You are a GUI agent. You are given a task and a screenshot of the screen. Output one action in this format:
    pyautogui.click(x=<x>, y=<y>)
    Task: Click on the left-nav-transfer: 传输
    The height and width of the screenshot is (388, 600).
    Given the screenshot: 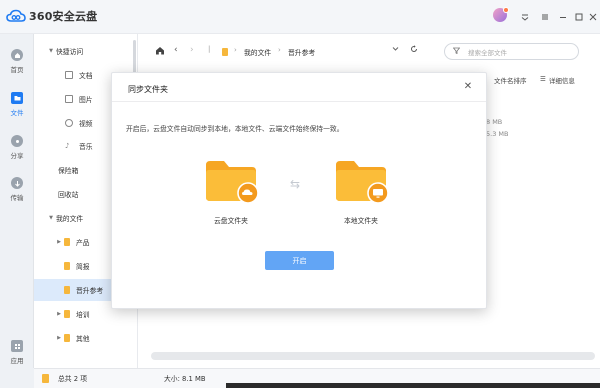 What is the action you would take?
    pyautogui.click(x=17, y=189)
    